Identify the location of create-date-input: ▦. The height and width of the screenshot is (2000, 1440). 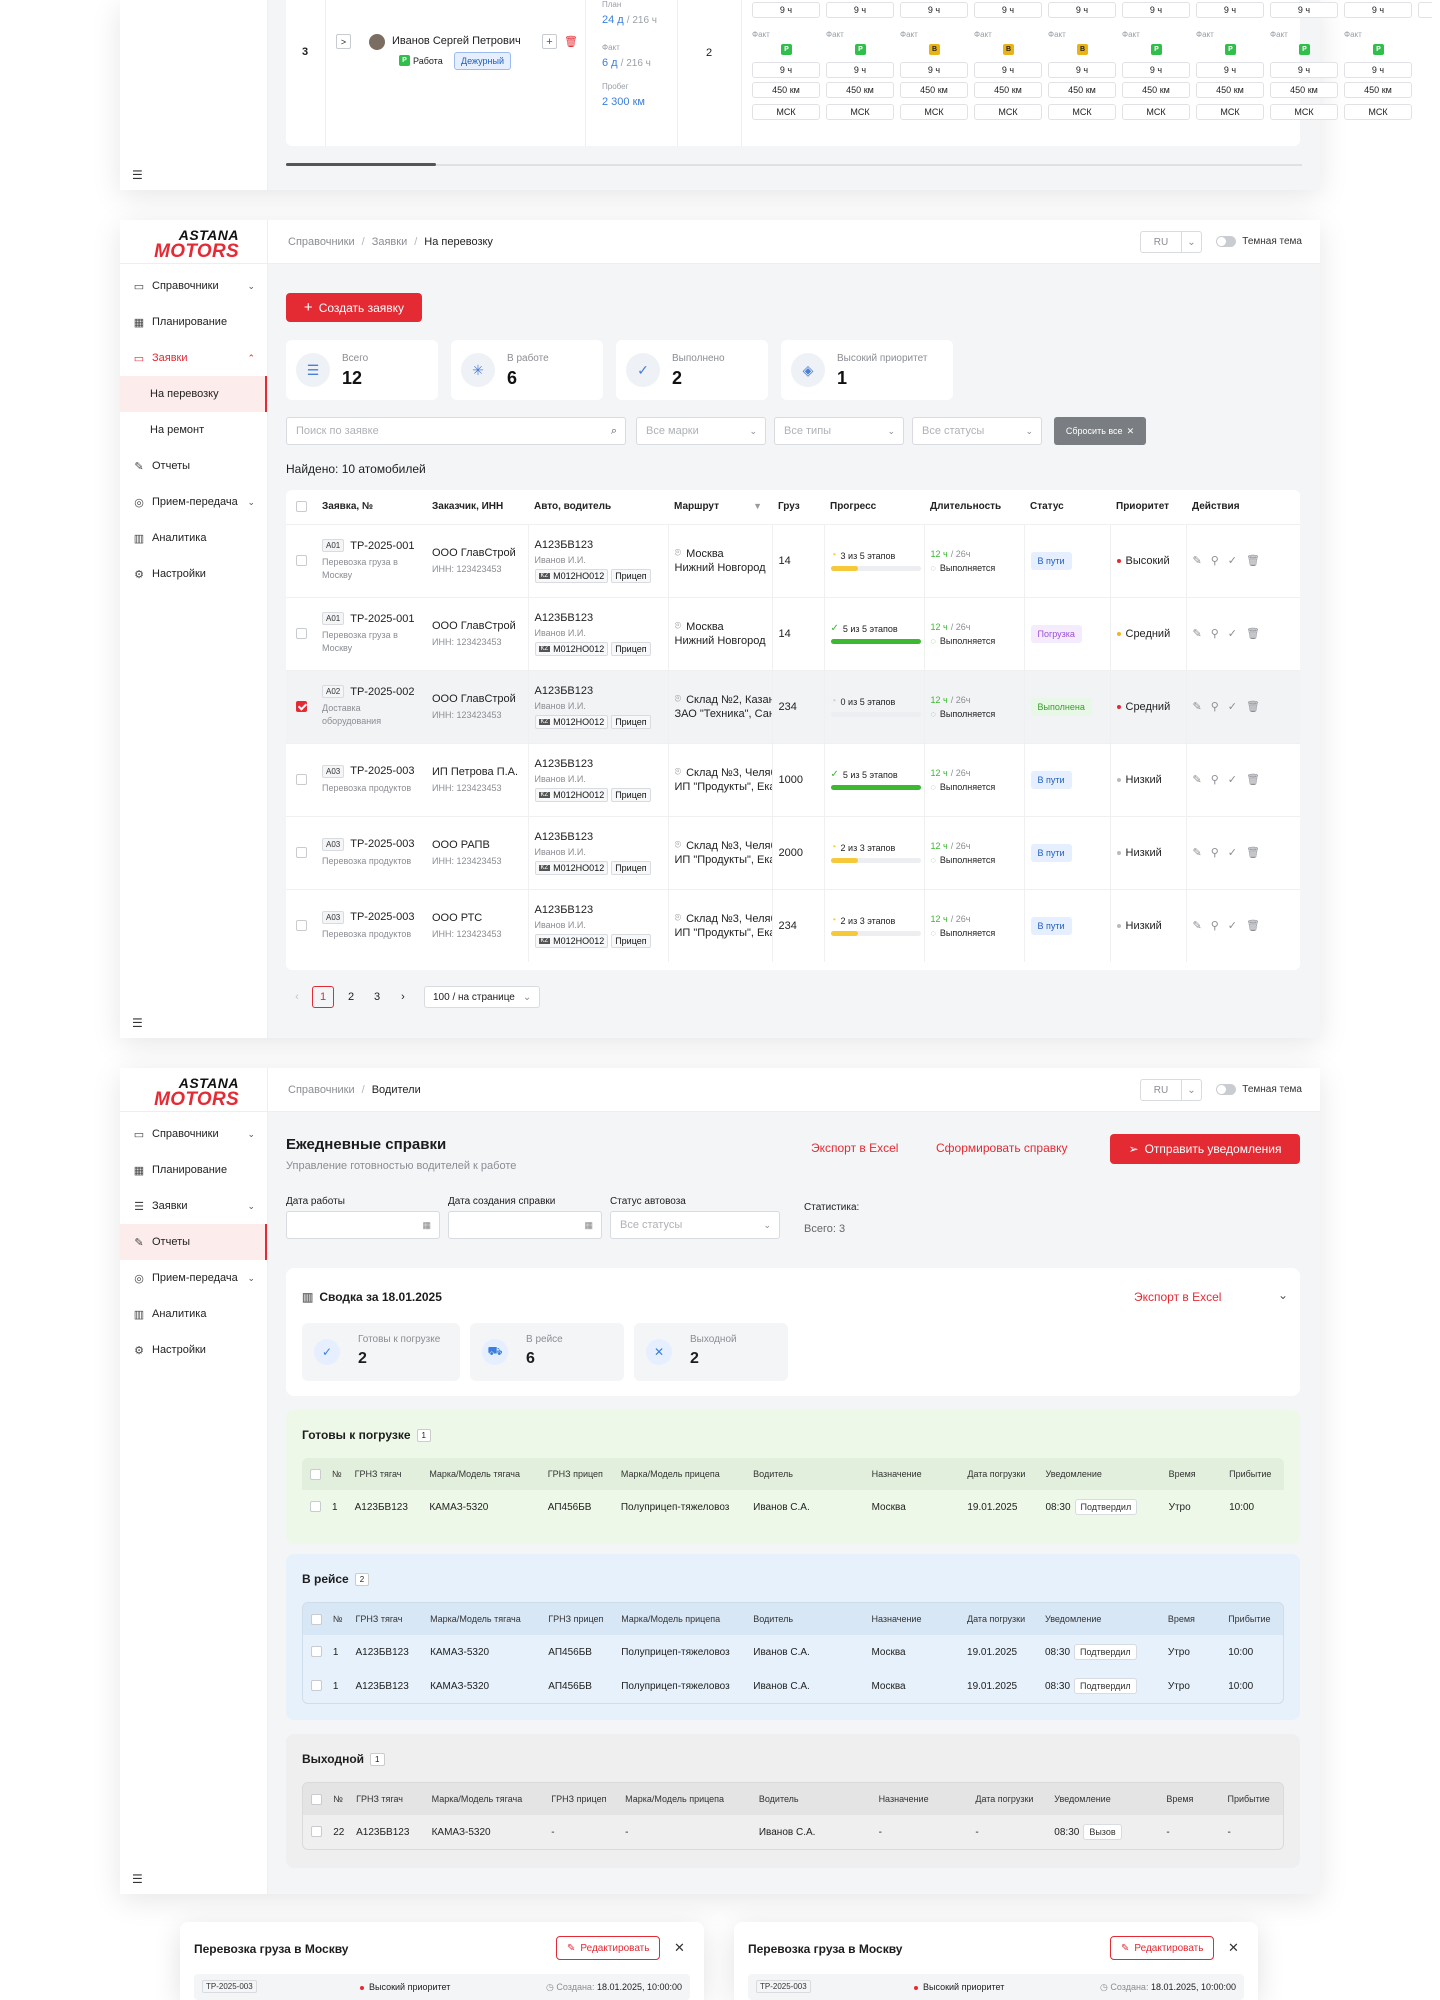
(525, 1225).